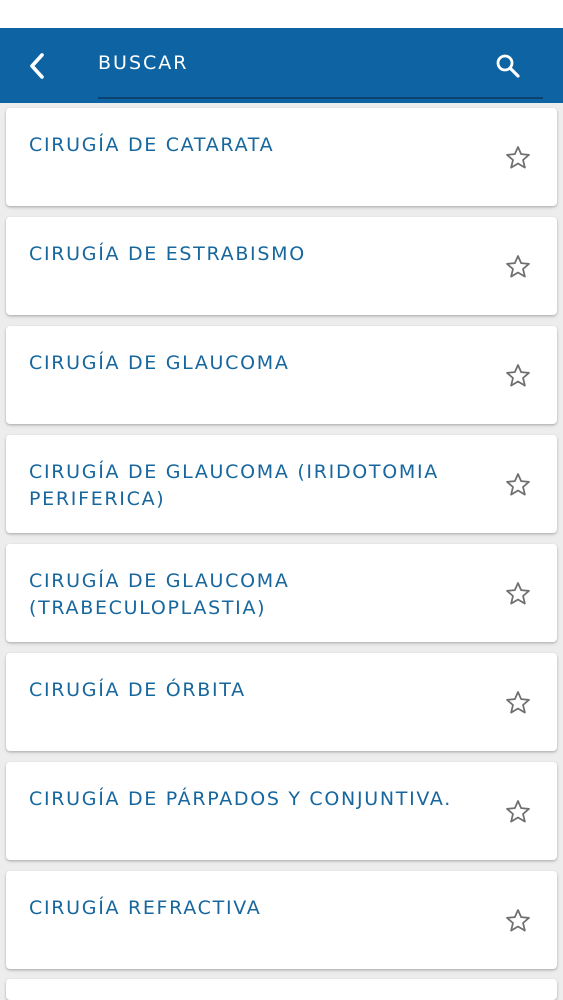  I want to click on list-item: CIRUGÍA REFRACTIVA, so click(281, 920).